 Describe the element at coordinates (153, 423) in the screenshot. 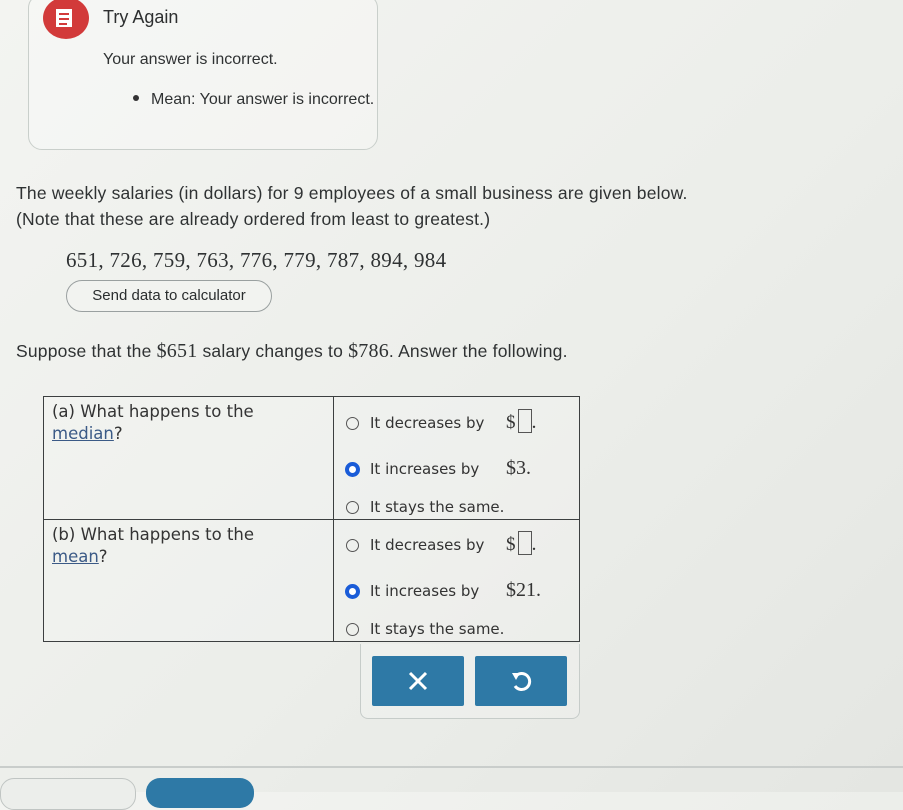

I see `question-a-label: (a) What happens to the median?` at that location.